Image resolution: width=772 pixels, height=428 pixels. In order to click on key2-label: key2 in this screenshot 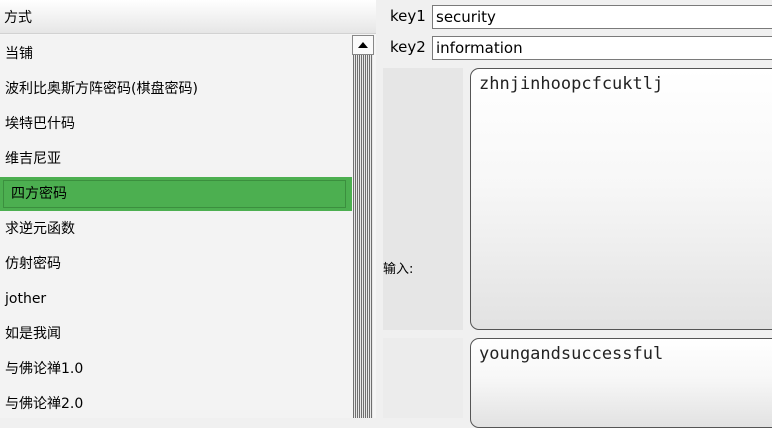, I will do `click(408, 47)`.